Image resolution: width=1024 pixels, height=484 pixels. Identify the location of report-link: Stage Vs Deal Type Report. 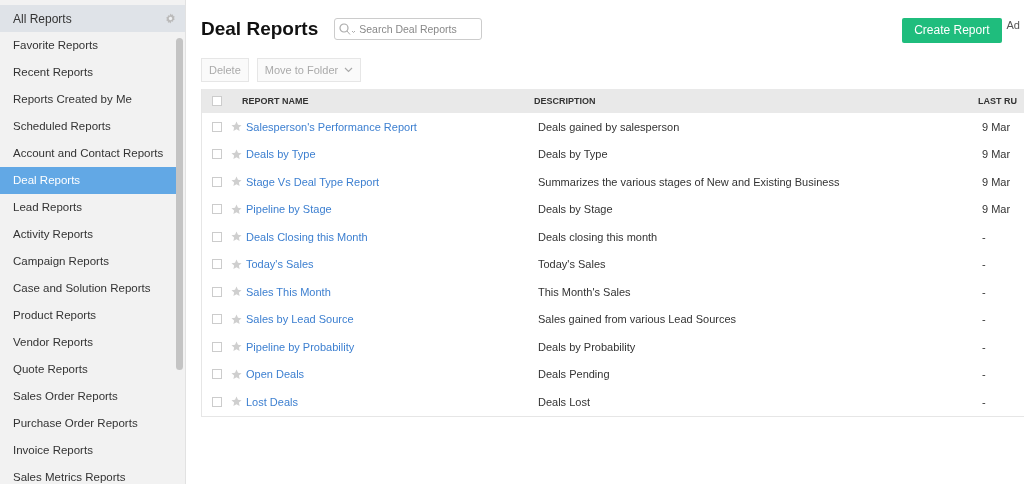
(313, 181).